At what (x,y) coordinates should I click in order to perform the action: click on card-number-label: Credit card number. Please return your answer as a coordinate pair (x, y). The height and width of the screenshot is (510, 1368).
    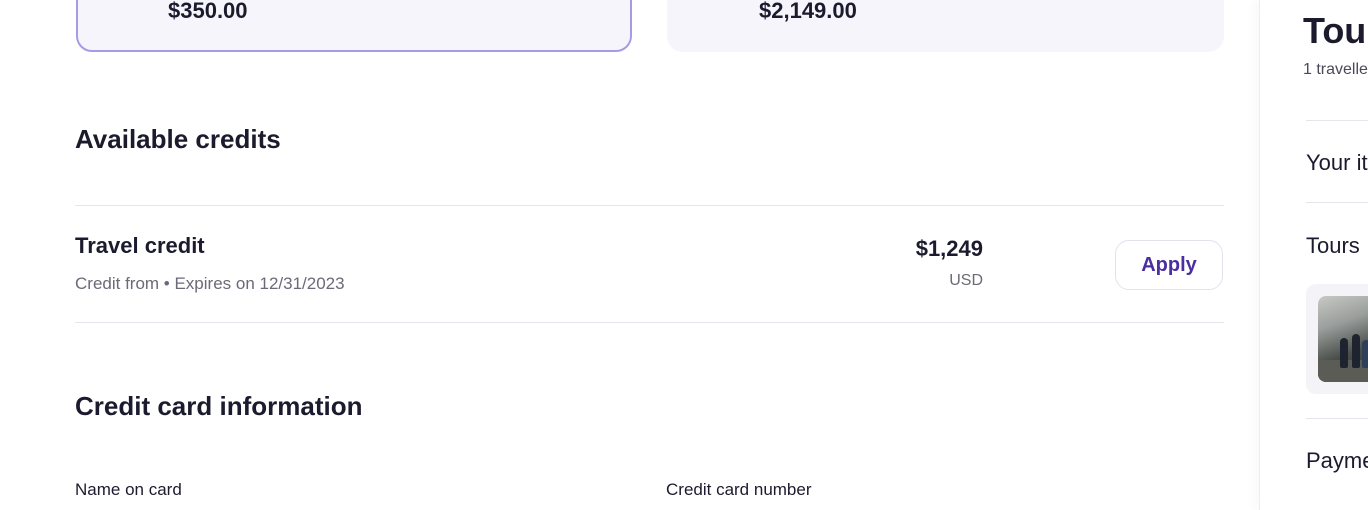
    Looking at the image, I should click on (739, 489).